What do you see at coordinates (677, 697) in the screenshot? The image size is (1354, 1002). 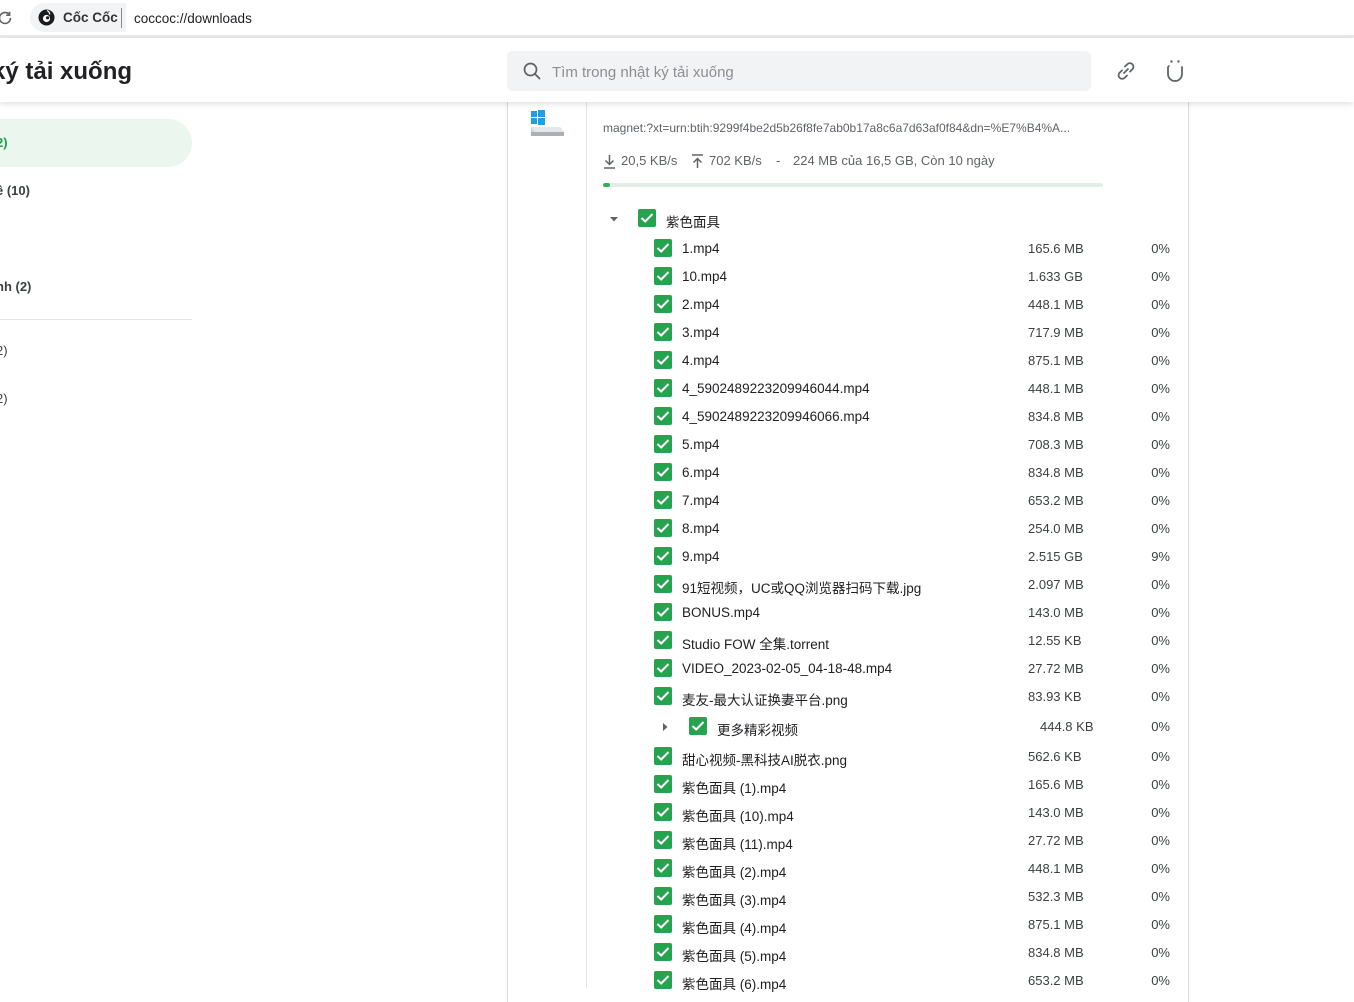 I see `file-row: 麦友-最大认证换妻平台.png 83.93 KB 0%` at bounding box center [677, 697].